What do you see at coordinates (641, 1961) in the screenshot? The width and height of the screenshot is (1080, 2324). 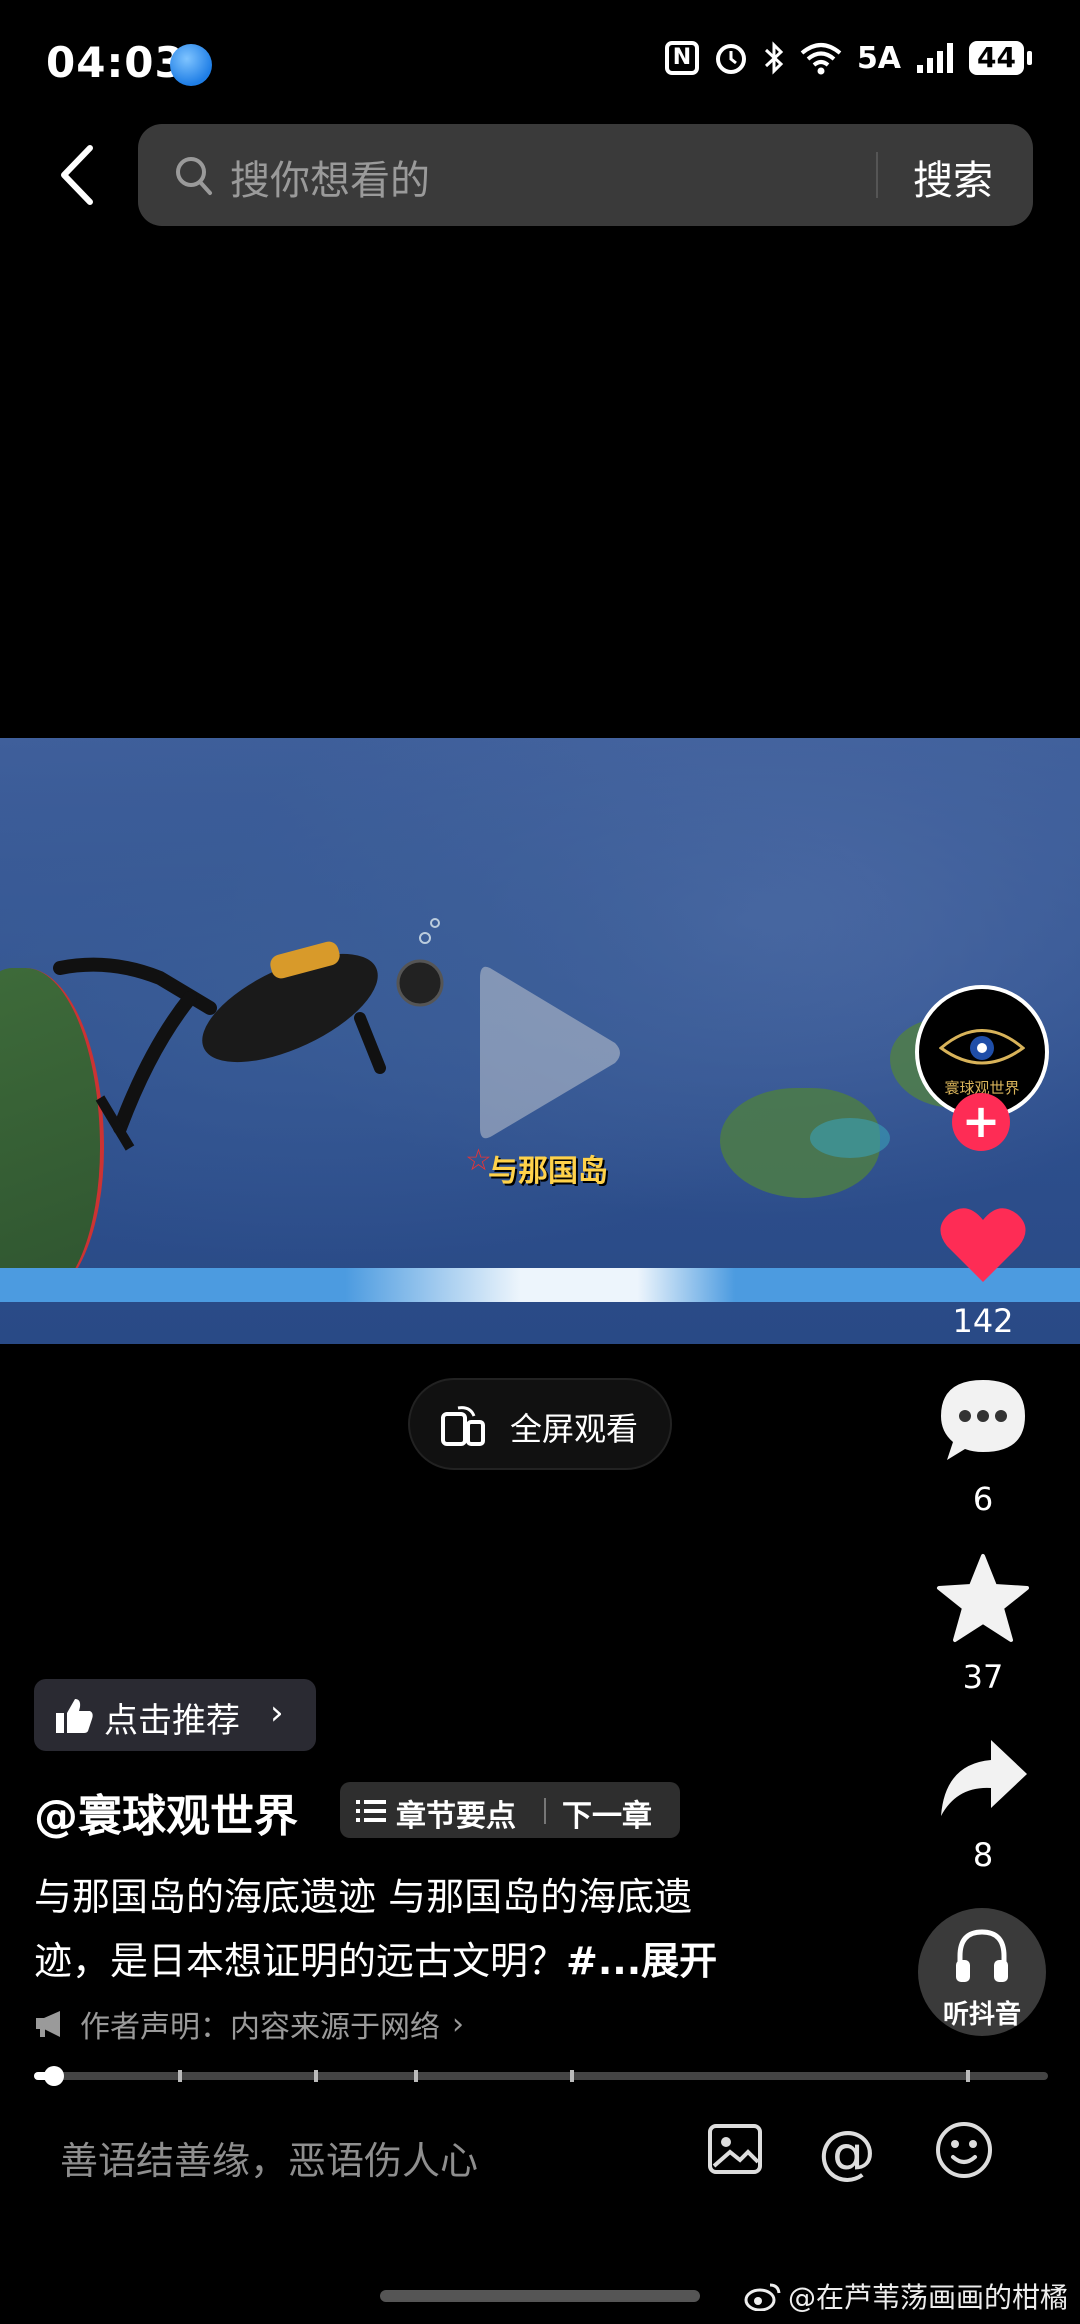 I see `expand-button: #...展开` at bounding box center [641, 1961].